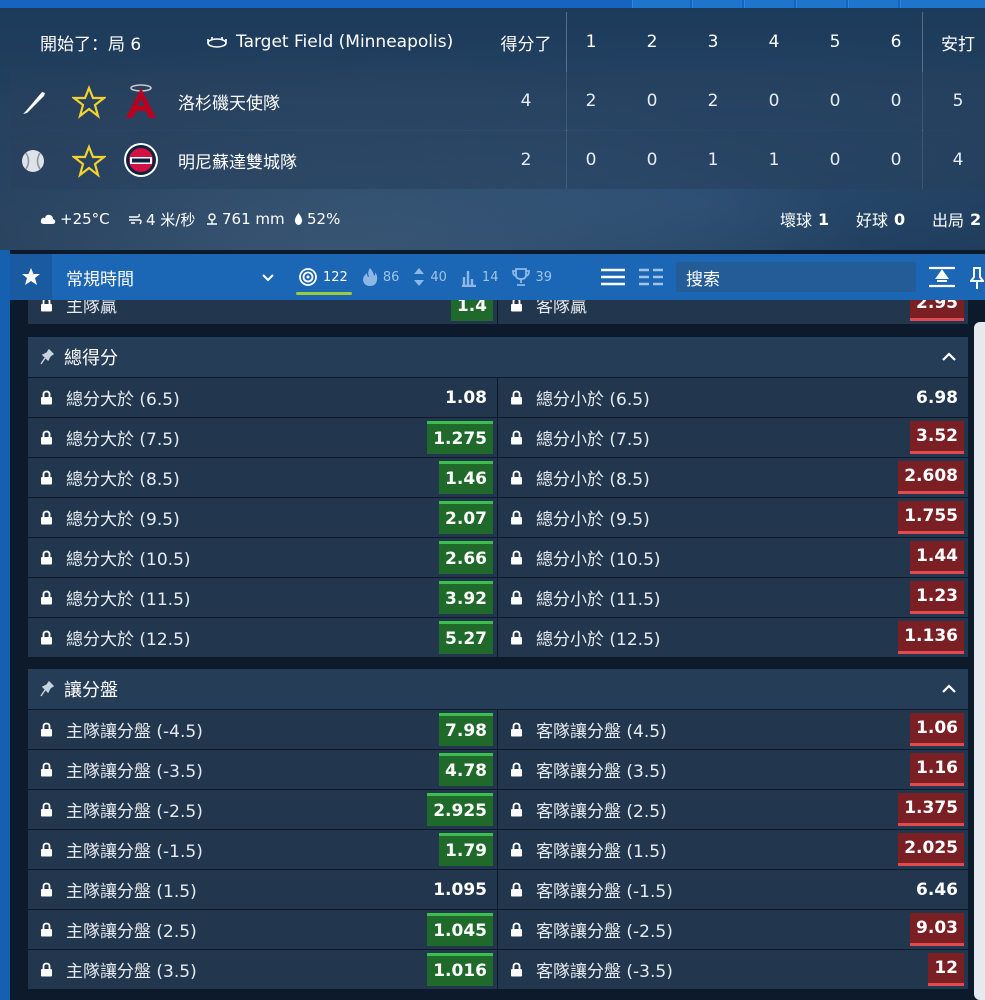 This screenshot has width=985, height=1000. I want to click on market-outcome-home: 主隊讓分盤 (-2.5) 2.925, so click(262, 809).